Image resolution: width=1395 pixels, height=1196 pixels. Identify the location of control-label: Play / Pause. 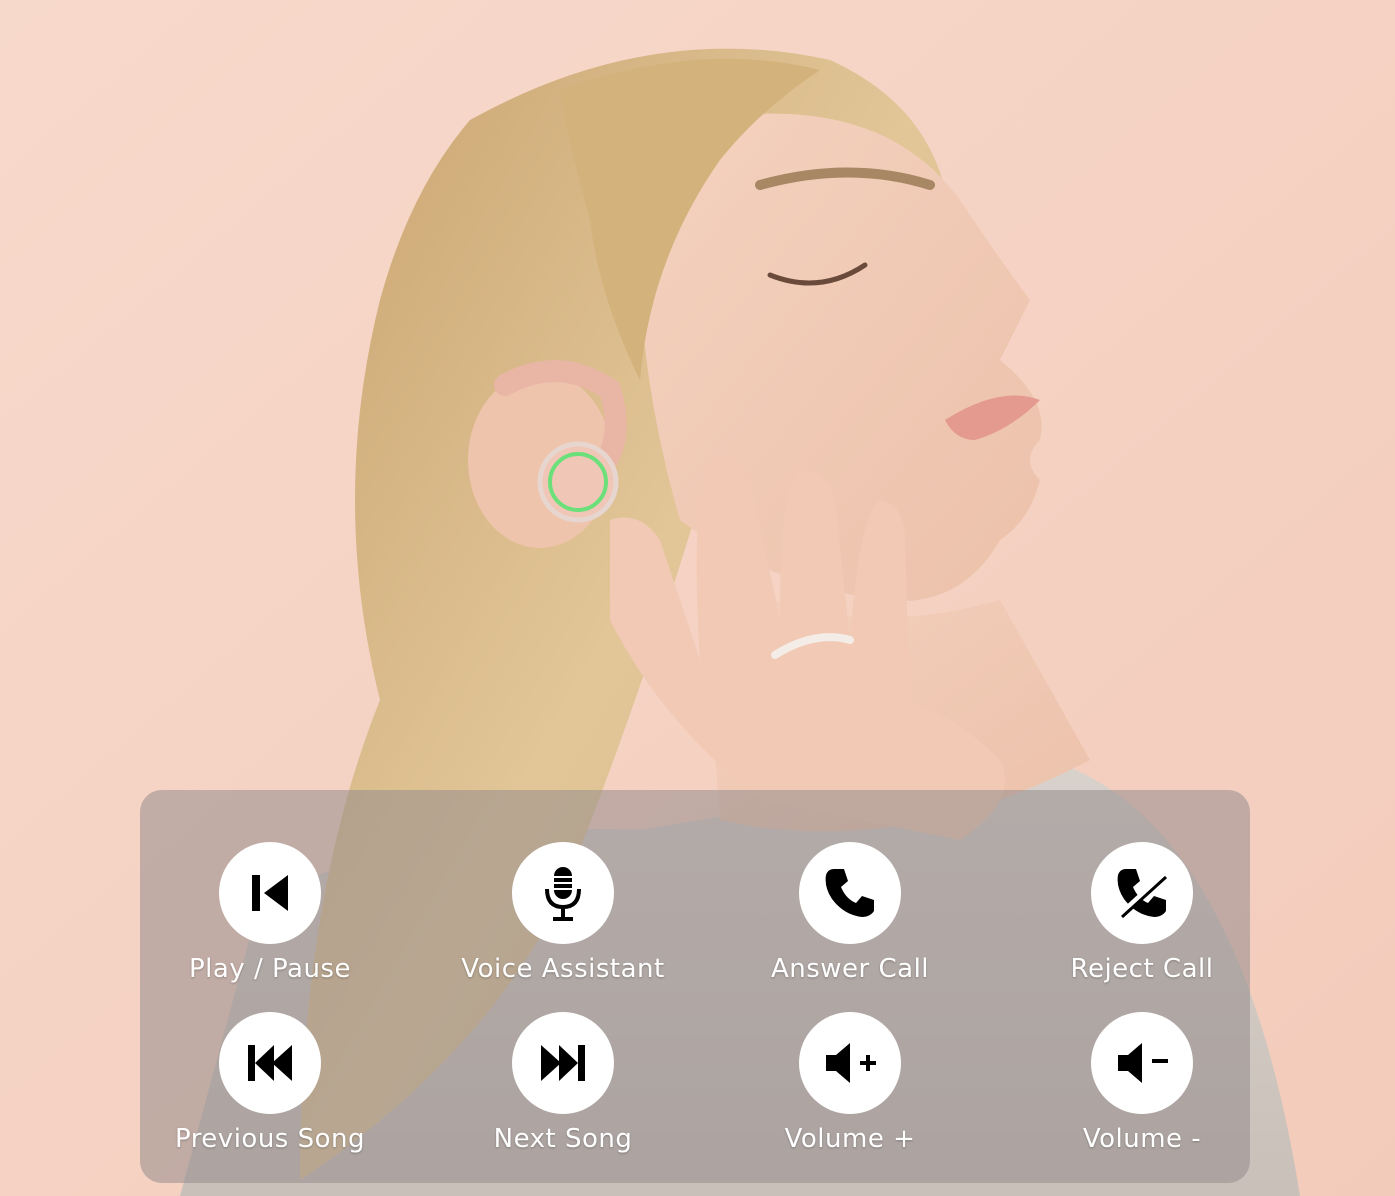
(270, 969).